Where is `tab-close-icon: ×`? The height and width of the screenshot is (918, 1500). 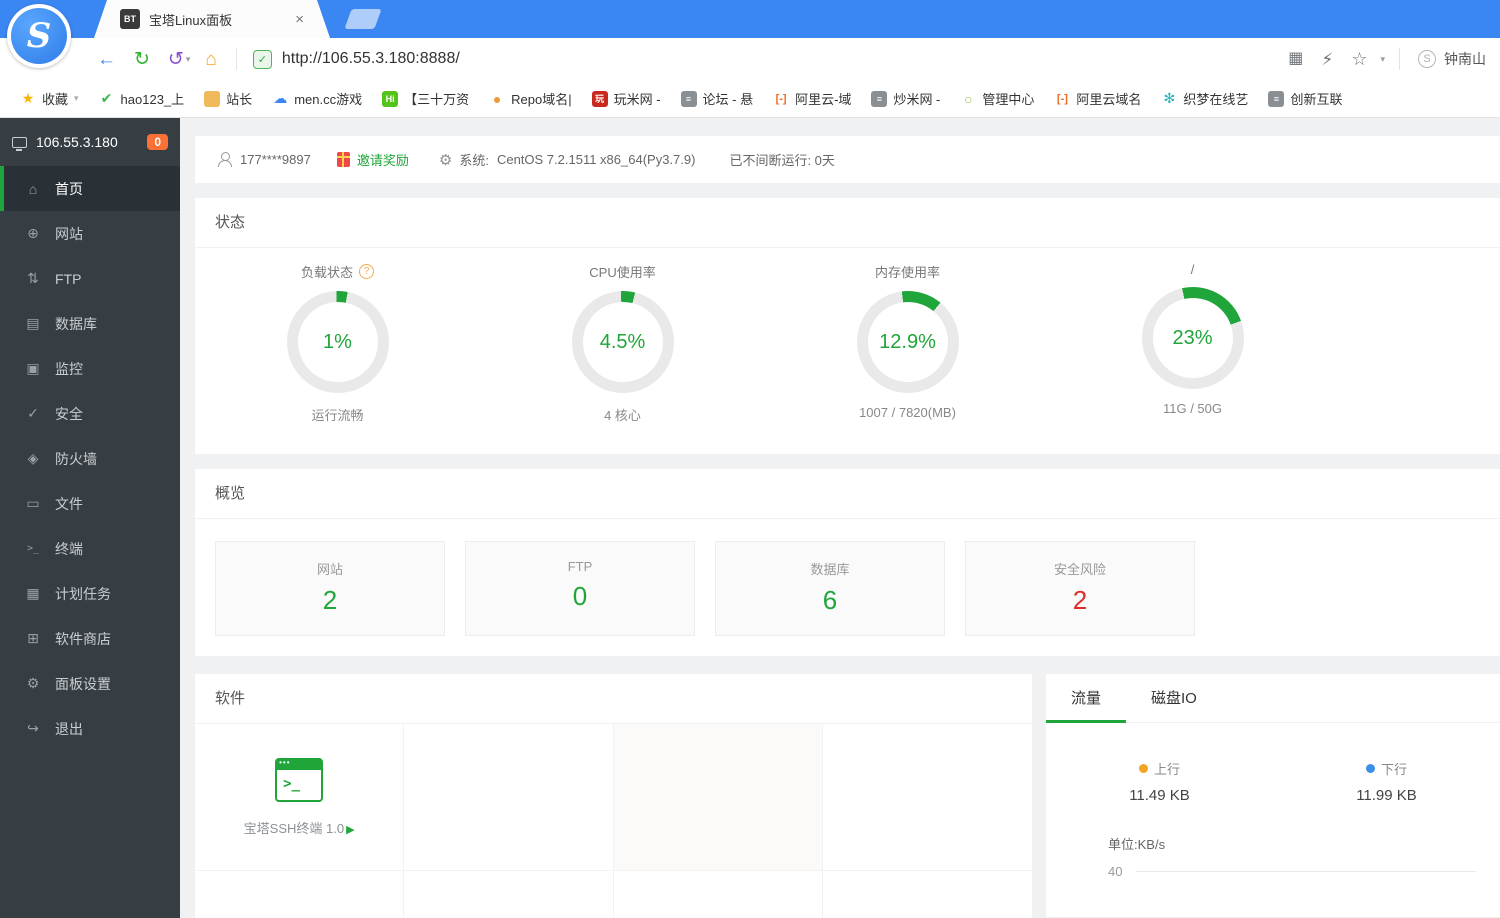 tab-close-icon: × is located at coordinates (299, 19).